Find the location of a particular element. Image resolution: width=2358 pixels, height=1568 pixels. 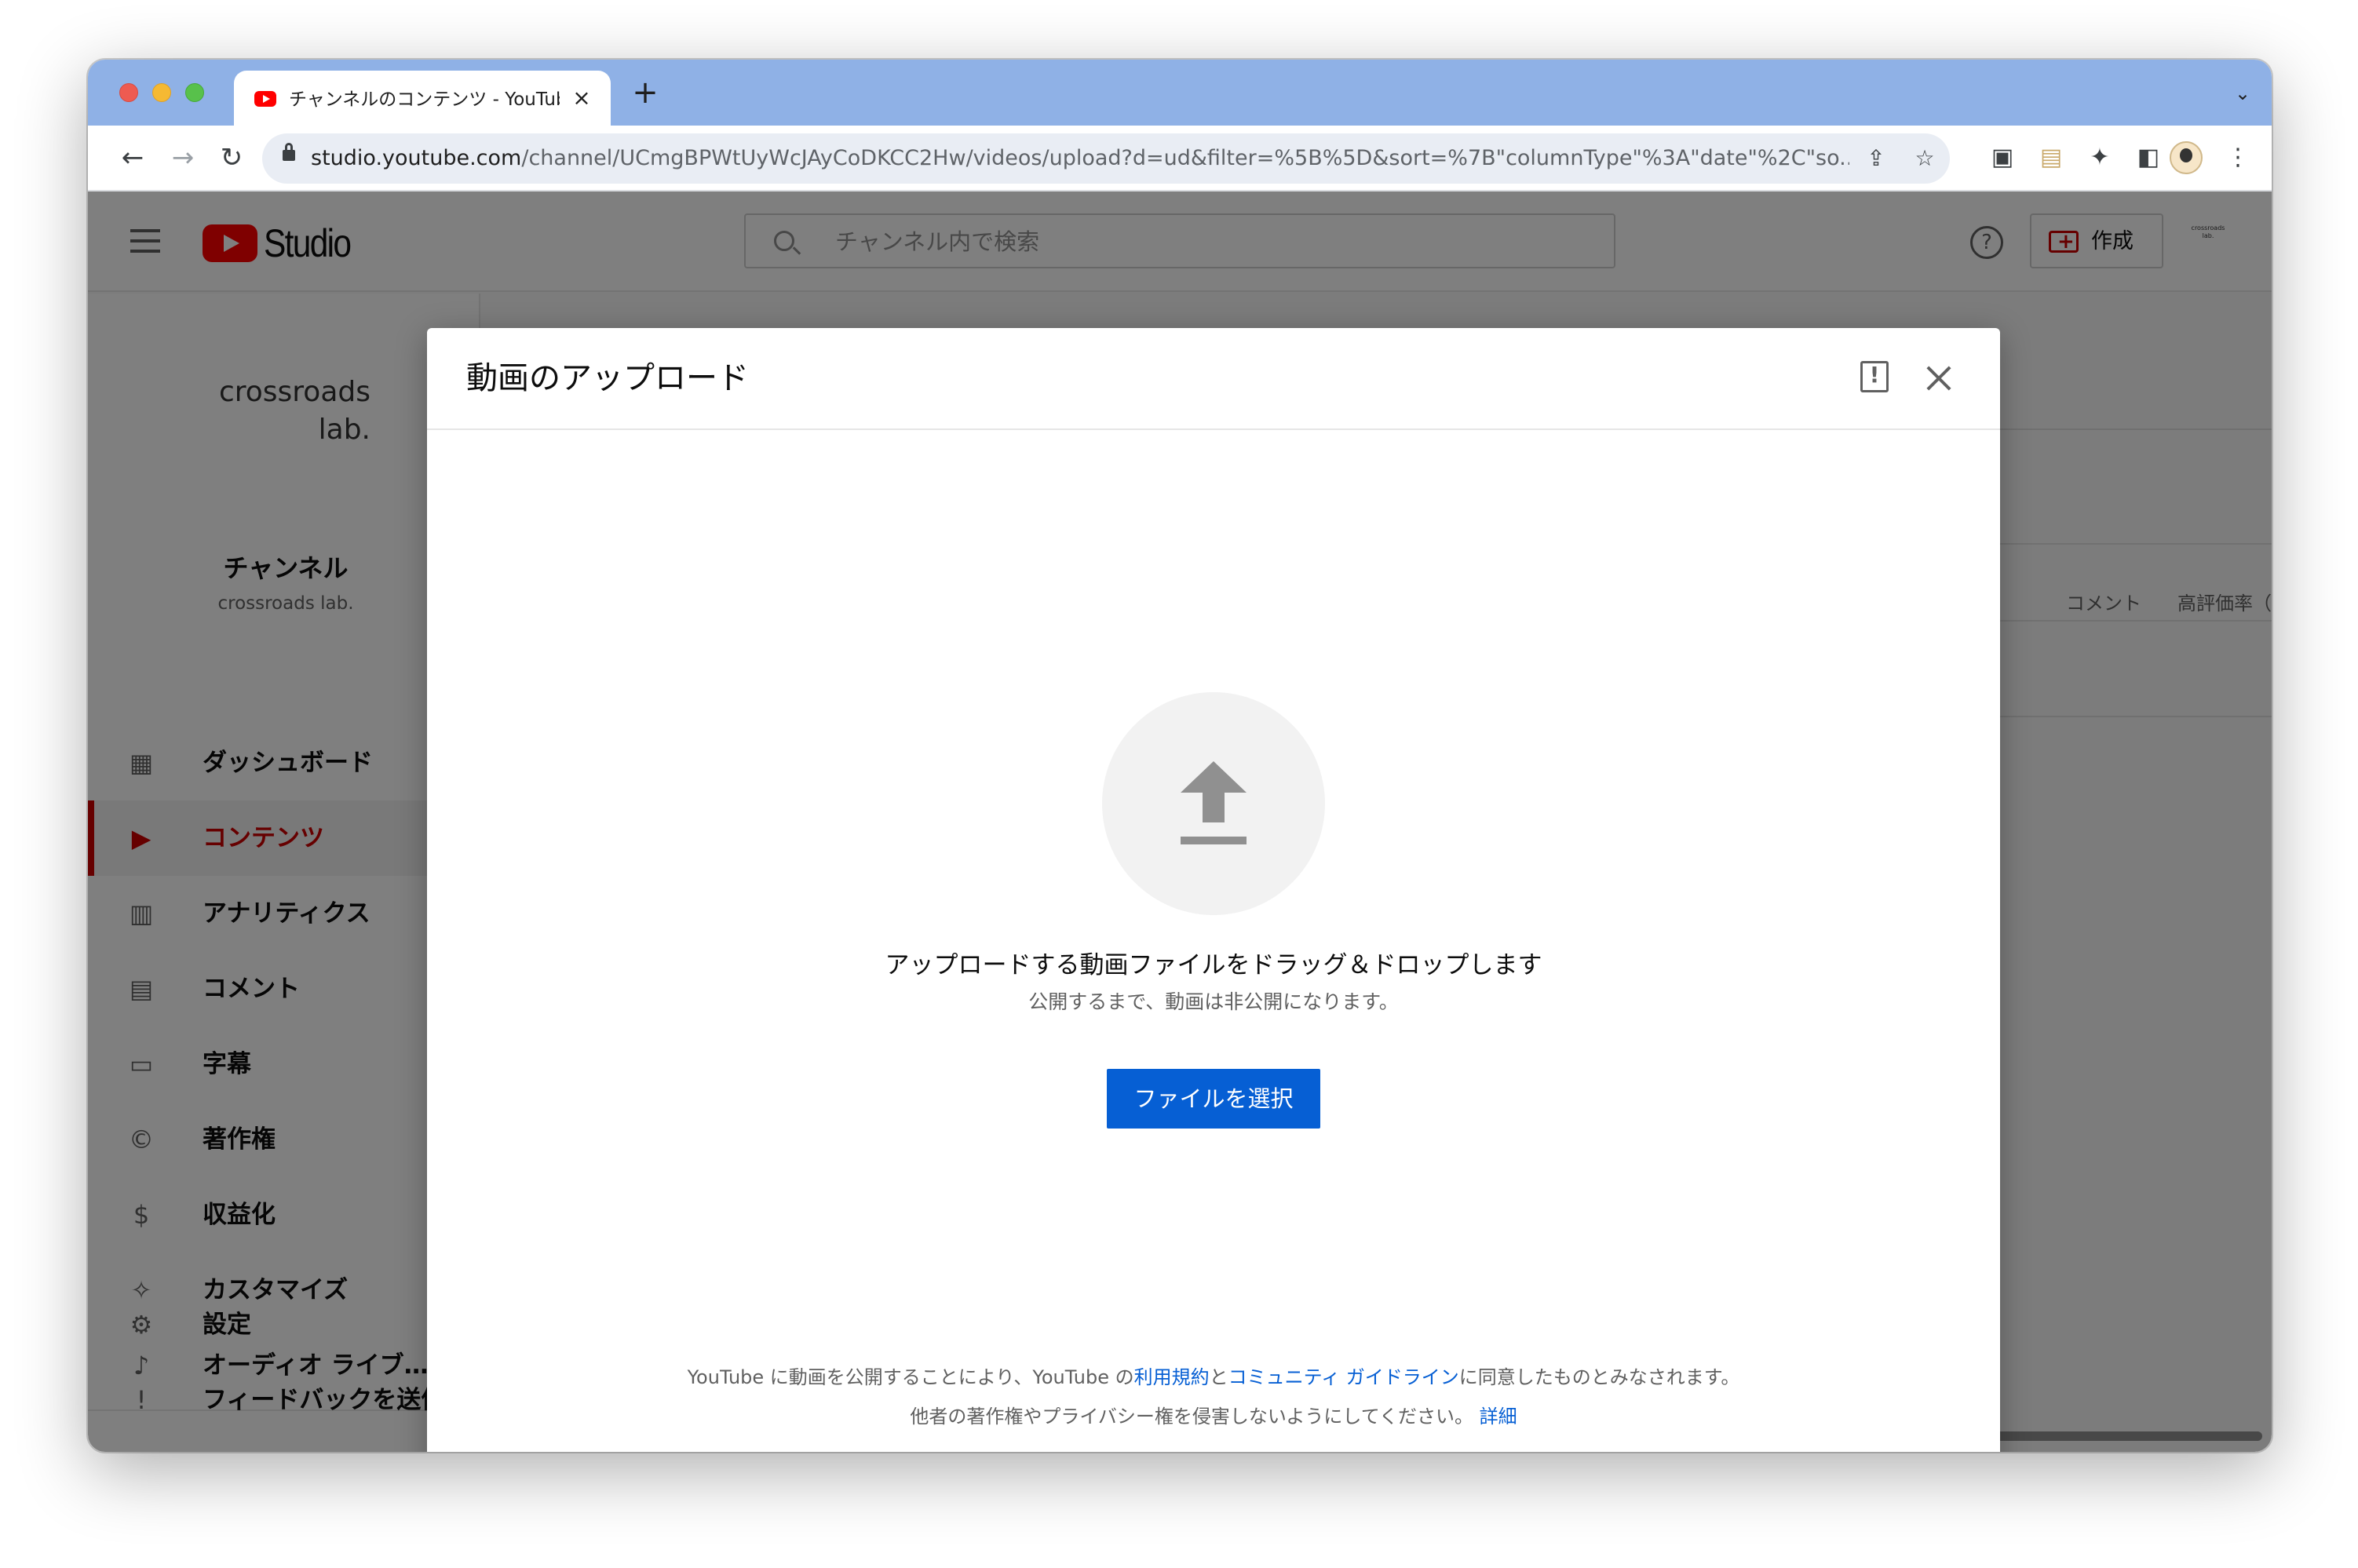

send-feedback-icon: ! is located at coordinates (1874, 376).